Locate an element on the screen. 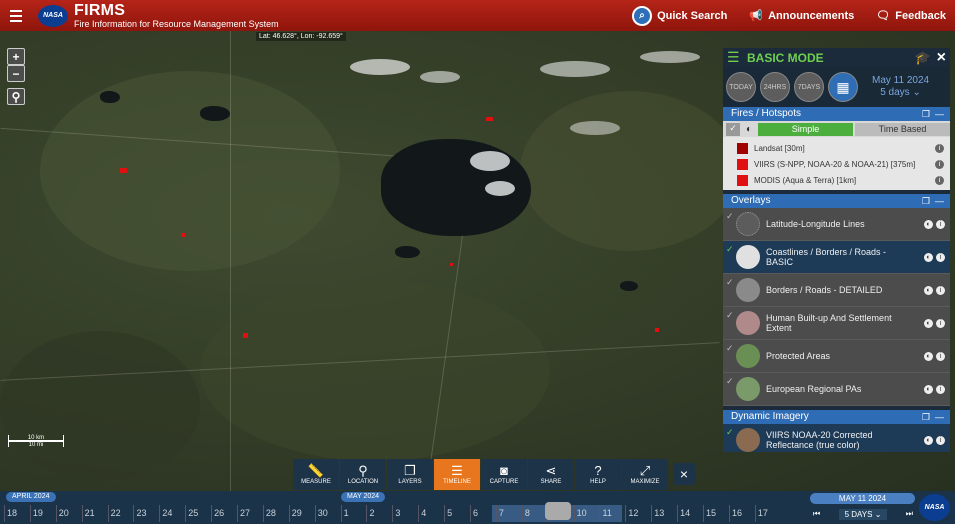 This screenshot has height=524, width=955. step-back-icon: ⏮ is located at coordinates (816, 514).